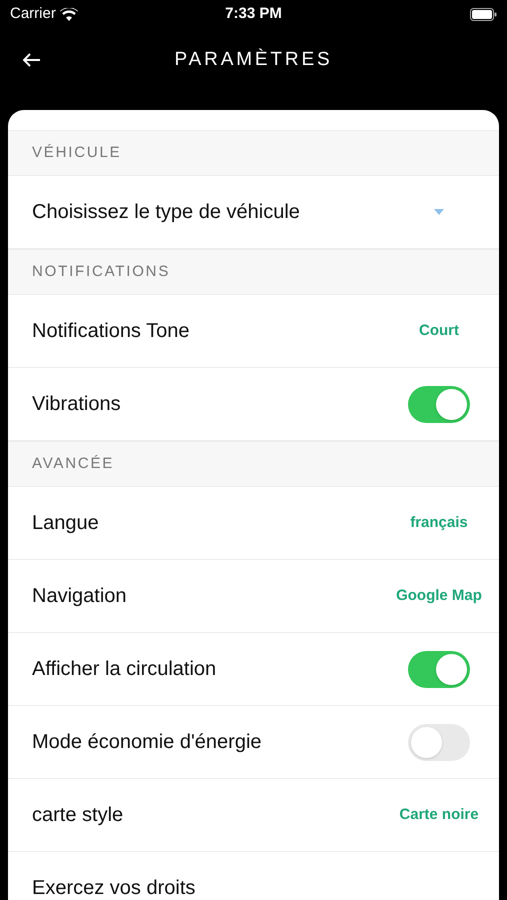 The width and height of the screenshot is (507, 900). Describe the element at coordinates (69, 14) in the screenshot. I see `wifi-icon` at that location.